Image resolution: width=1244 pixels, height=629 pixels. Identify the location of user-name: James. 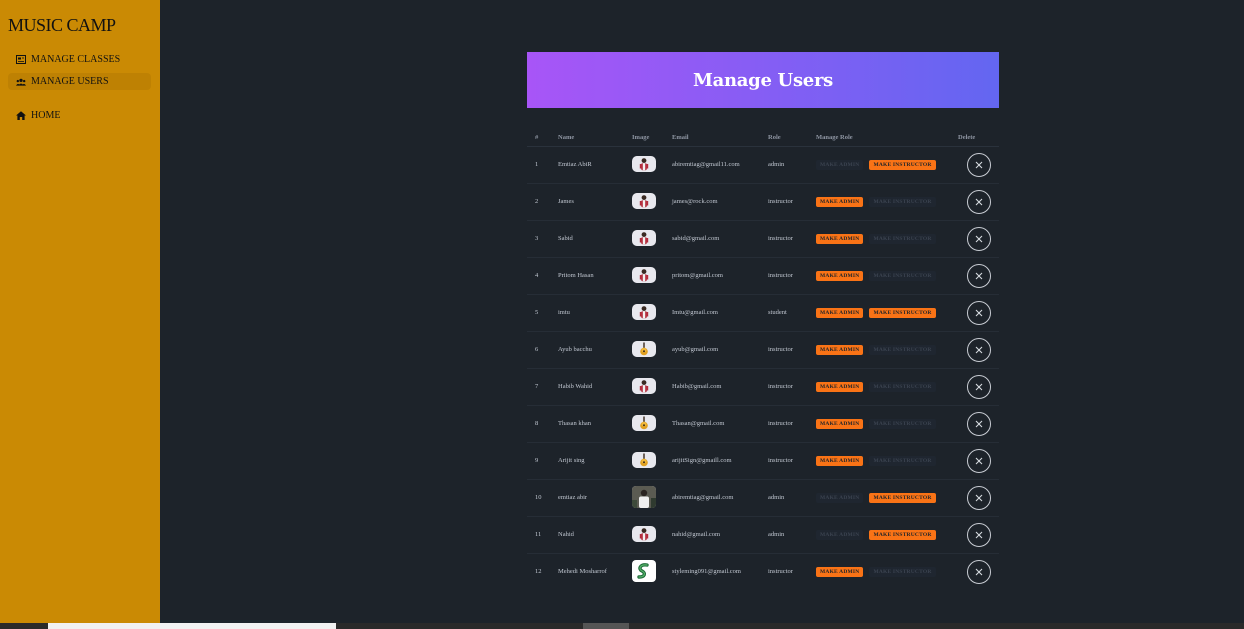
(587, 202).